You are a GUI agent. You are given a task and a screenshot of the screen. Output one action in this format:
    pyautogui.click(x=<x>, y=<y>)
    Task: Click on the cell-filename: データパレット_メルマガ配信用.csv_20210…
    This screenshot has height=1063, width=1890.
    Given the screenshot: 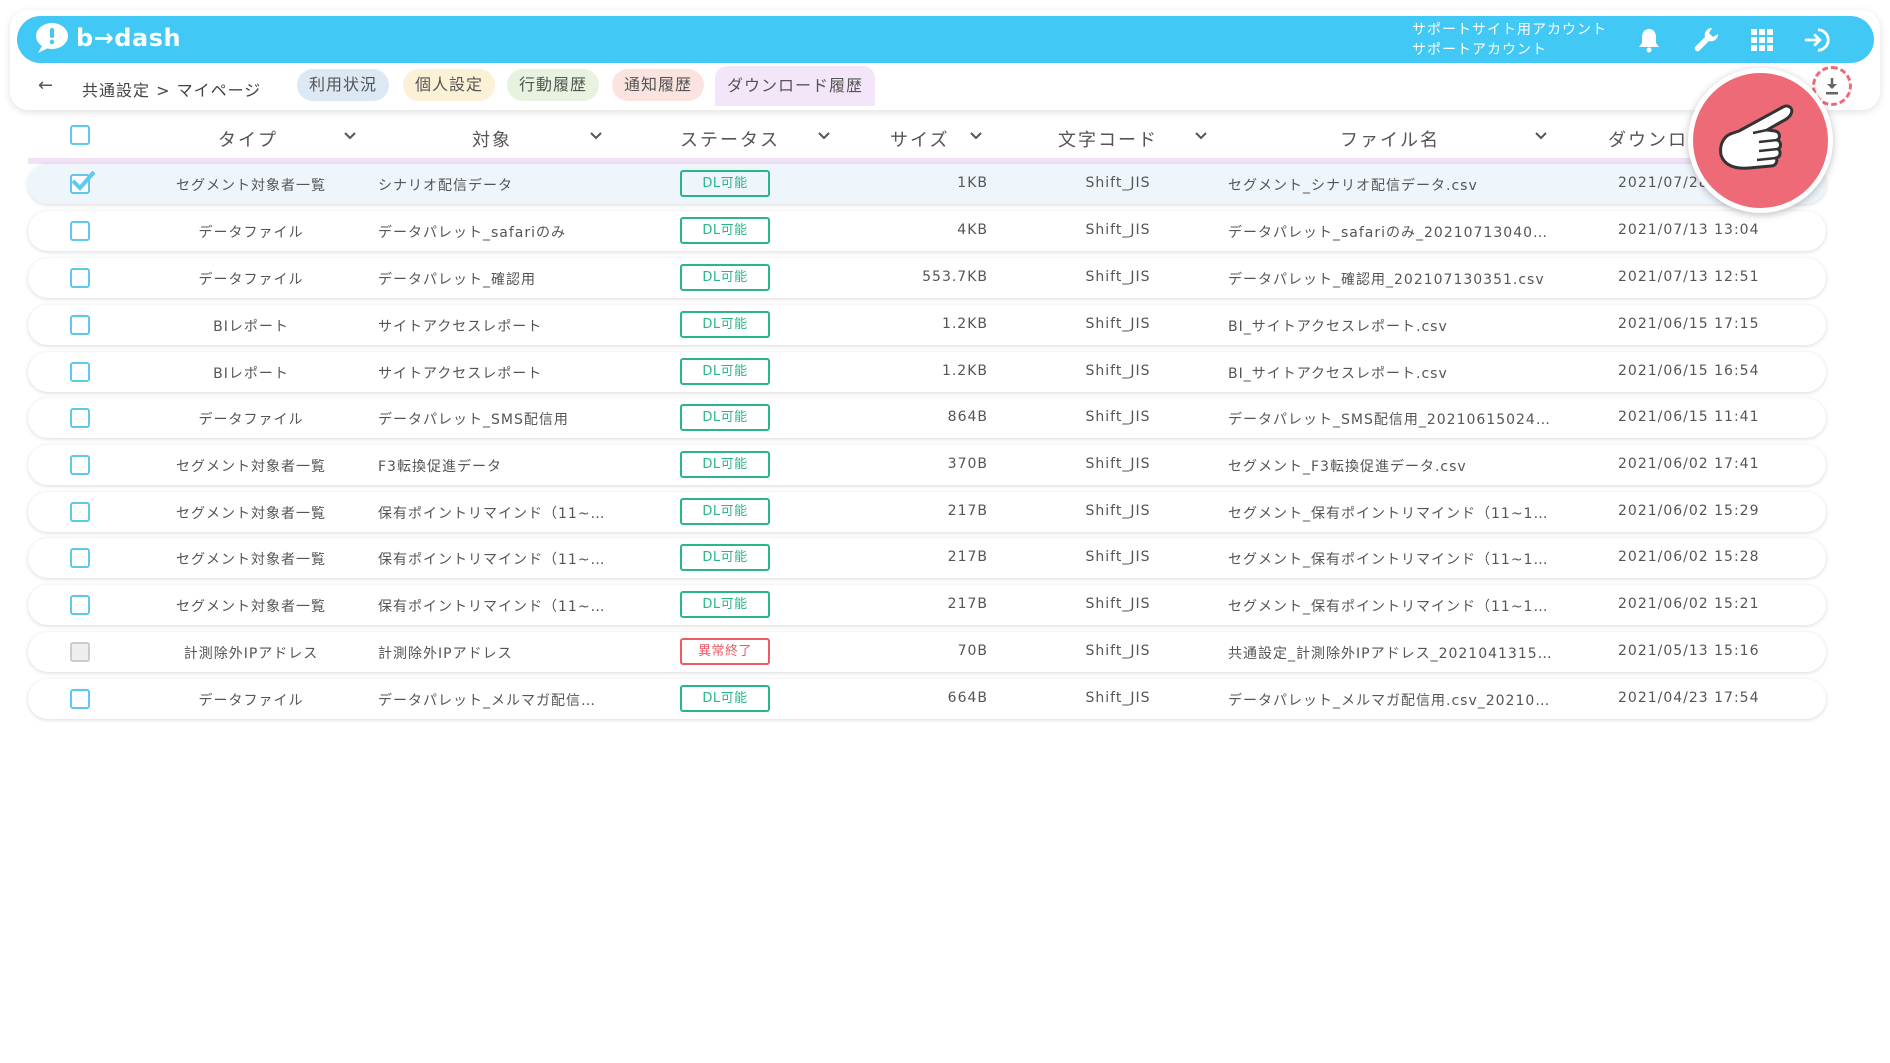 What is the action you would take?
    pyautogui.click(x=1389, y=701)
    